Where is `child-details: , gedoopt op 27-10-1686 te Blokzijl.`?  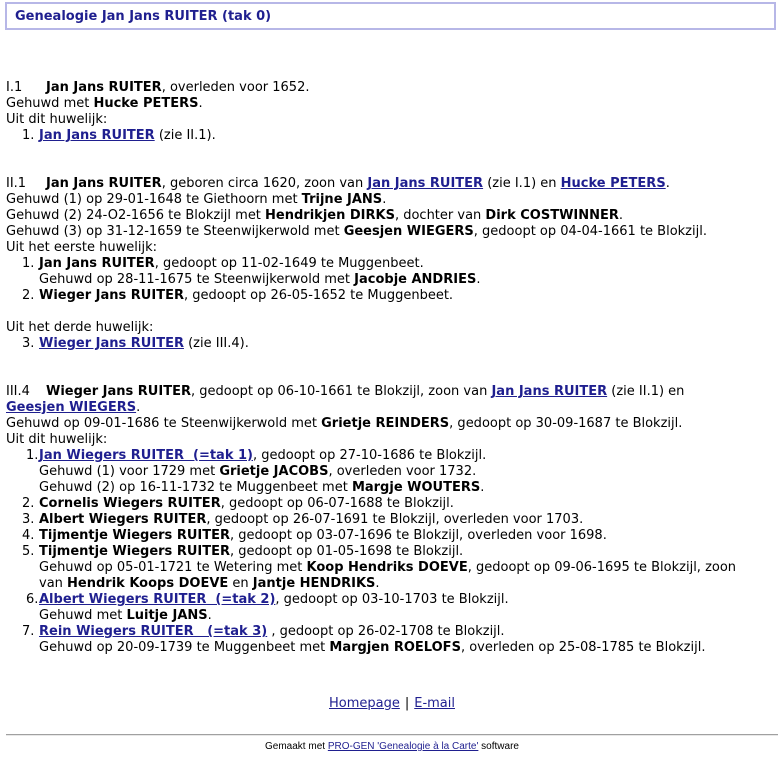 child-details: , gedoopt op 27-10-1686 te Blokzijl. is located at coordinates (370, 455).